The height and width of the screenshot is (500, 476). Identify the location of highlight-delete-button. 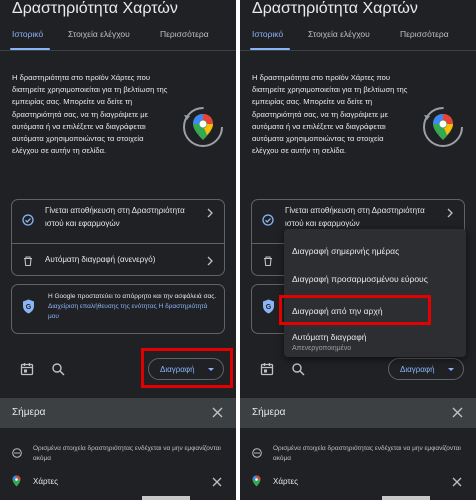
(187, 368).